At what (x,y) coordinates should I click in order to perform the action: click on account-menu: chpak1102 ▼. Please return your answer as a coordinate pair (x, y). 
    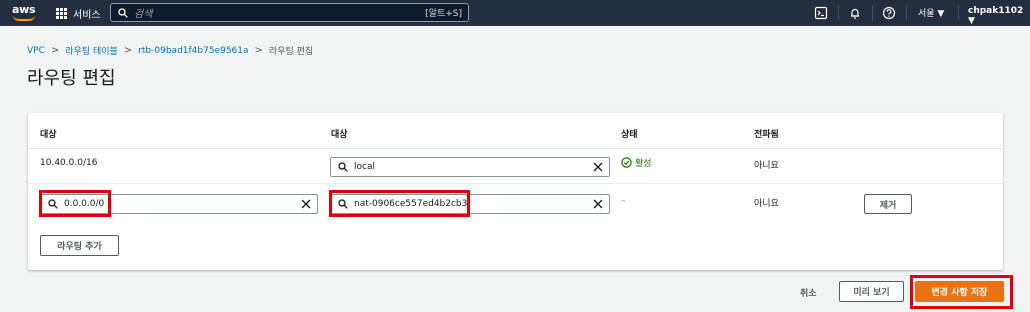
    Looking at the image, I should click on (999, 16).